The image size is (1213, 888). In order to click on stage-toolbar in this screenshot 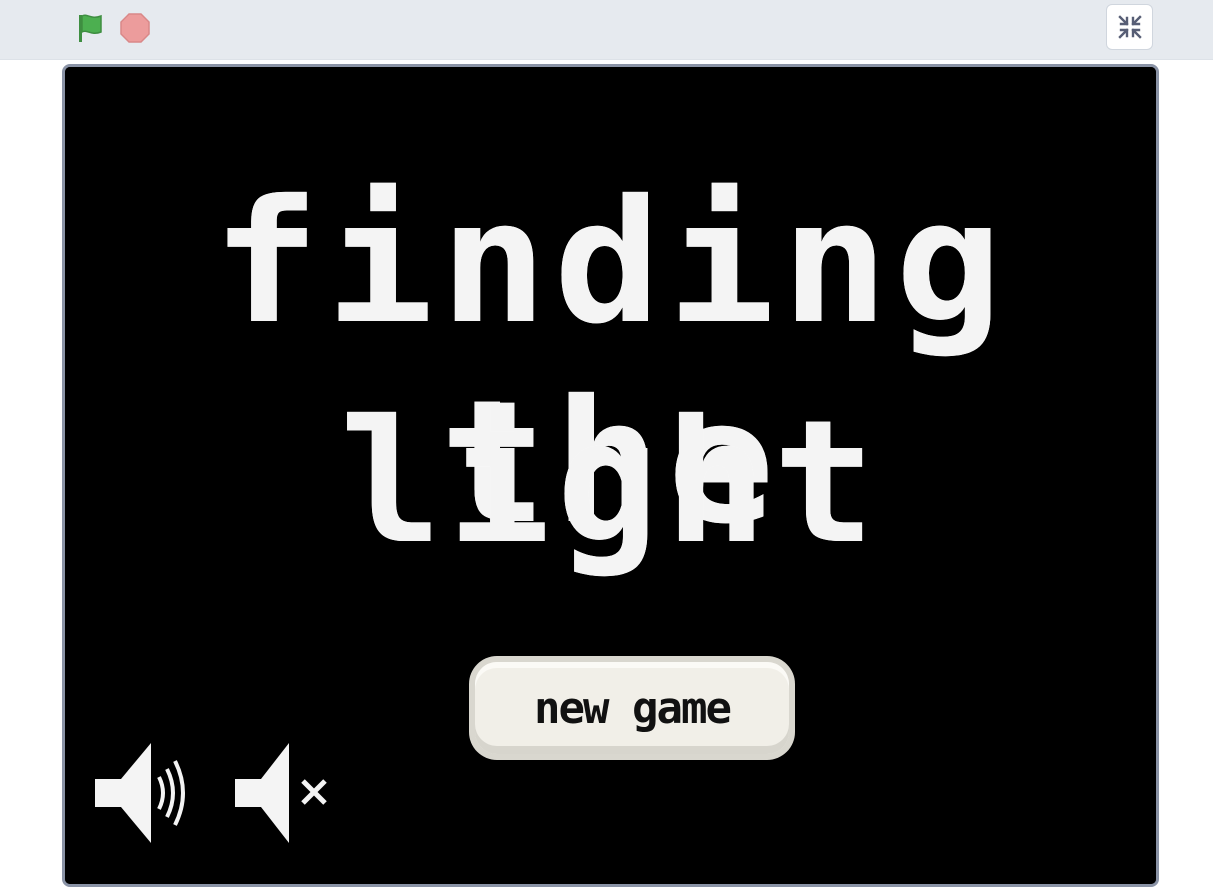, I will do `click(606, 30)`.